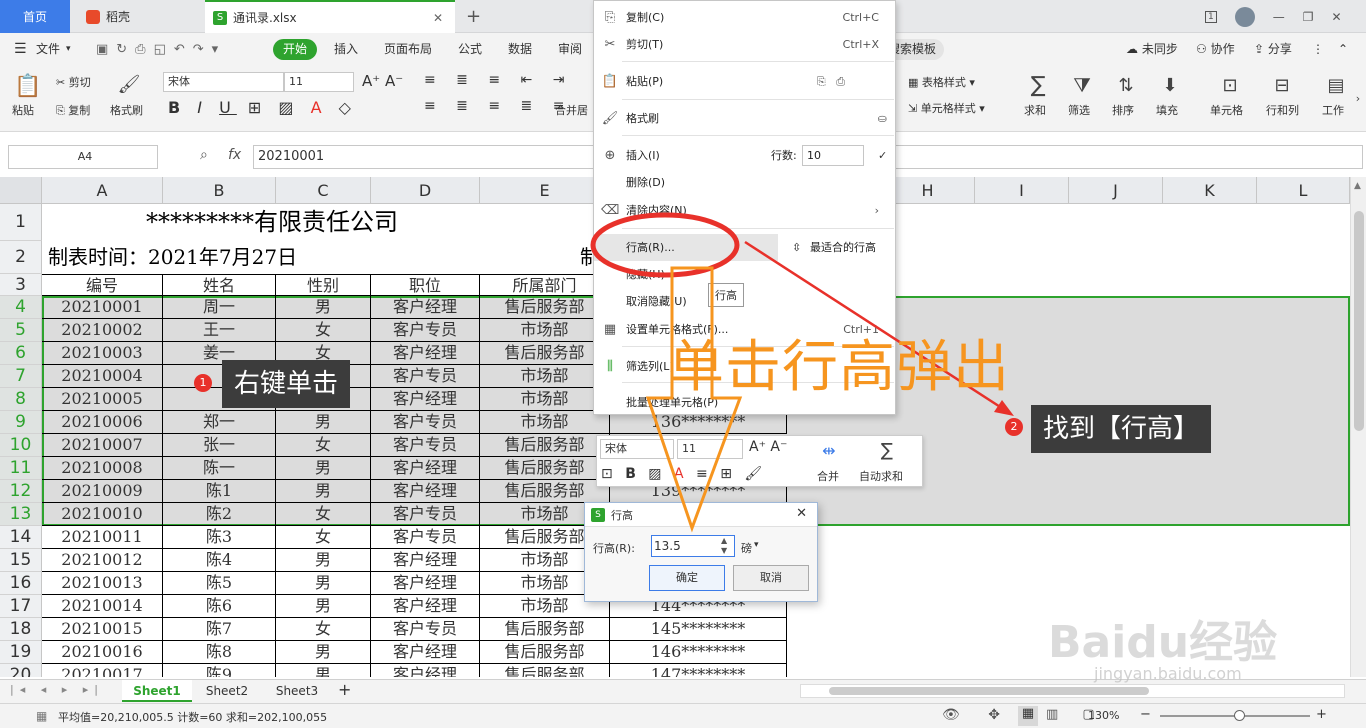 This screenshot has height=728, width=1366. I want to click on row-header-17: 17, so click(21, 606).